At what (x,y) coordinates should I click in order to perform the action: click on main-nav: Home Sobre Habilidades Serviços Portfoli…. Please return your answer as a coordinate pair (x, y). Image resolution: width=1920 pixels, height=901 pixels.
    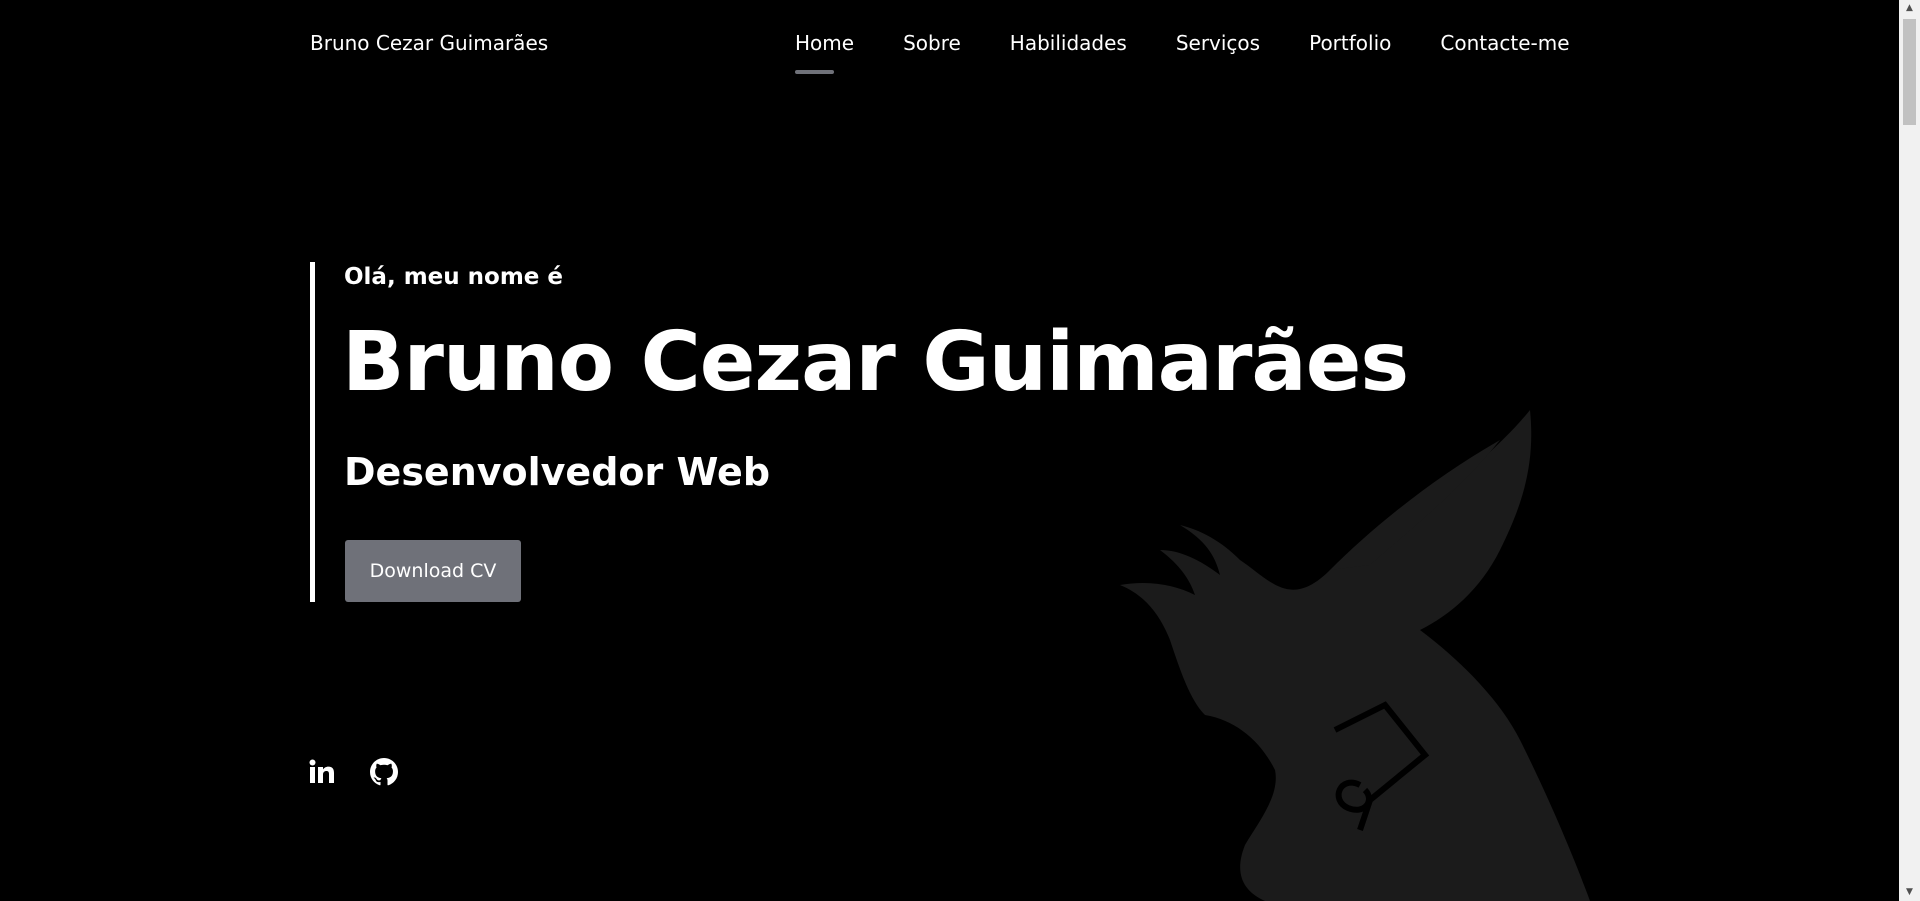
    Looking at the image, I should click on (1182, 52).